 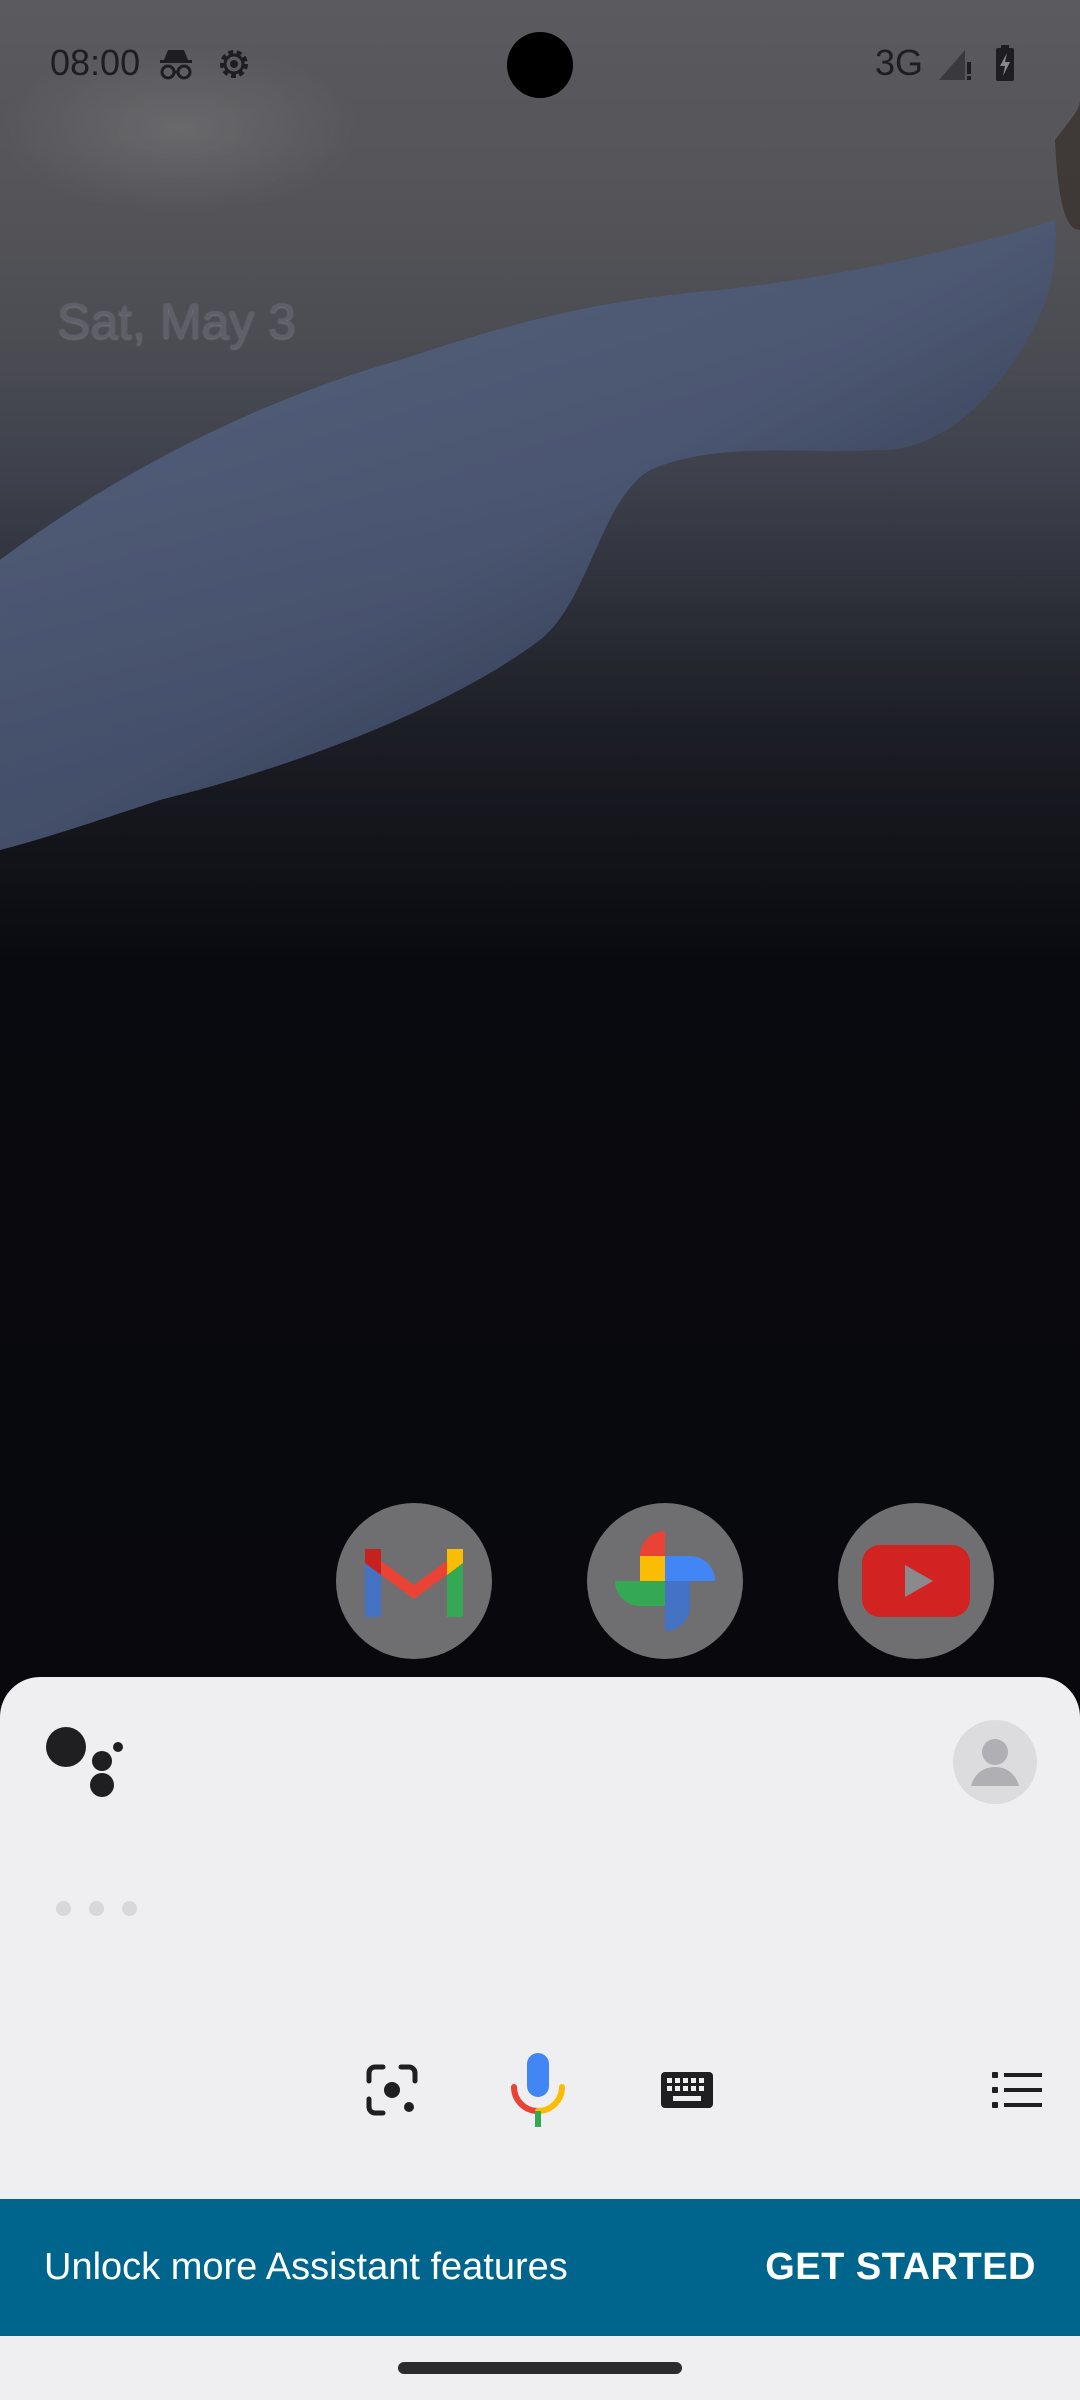 I want to click on mic-icon, so click(x=538, y=2090).